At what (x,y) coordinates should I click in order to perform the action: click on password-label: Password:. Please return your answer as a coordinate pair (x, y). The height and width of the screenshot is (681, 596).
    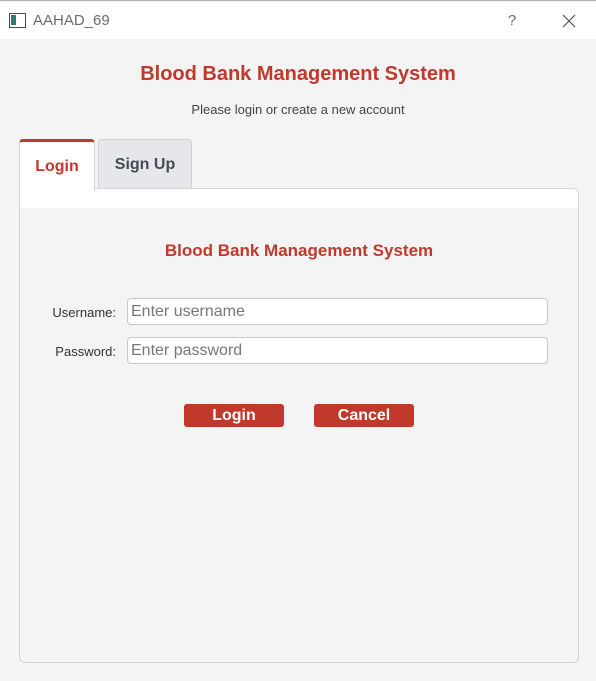
    Looking at the image, I should click on (85, 351).